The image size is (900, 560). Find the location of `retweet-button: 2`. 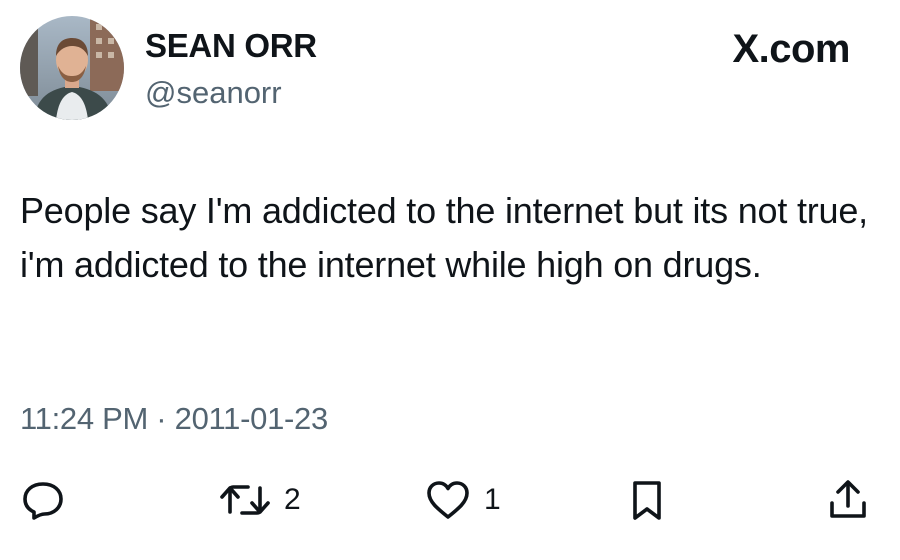

retweet-button: 2 is located at coordinates (259, 500).